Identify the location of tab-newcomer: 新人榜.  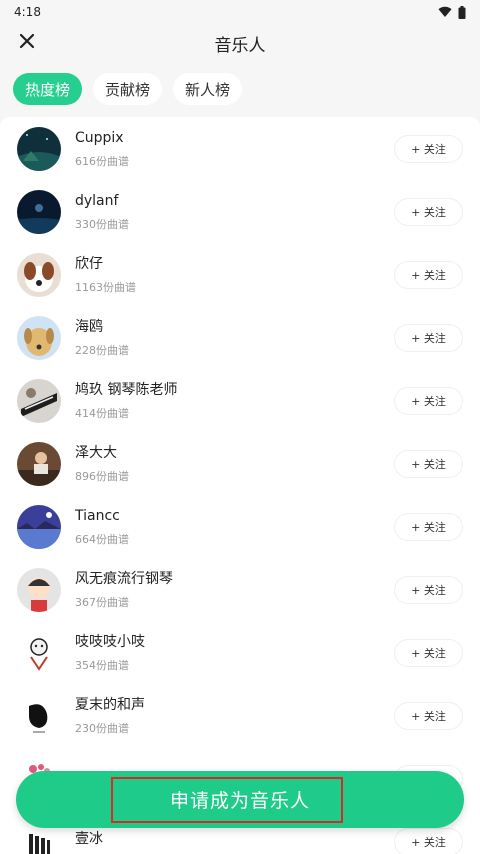
(208, 89).